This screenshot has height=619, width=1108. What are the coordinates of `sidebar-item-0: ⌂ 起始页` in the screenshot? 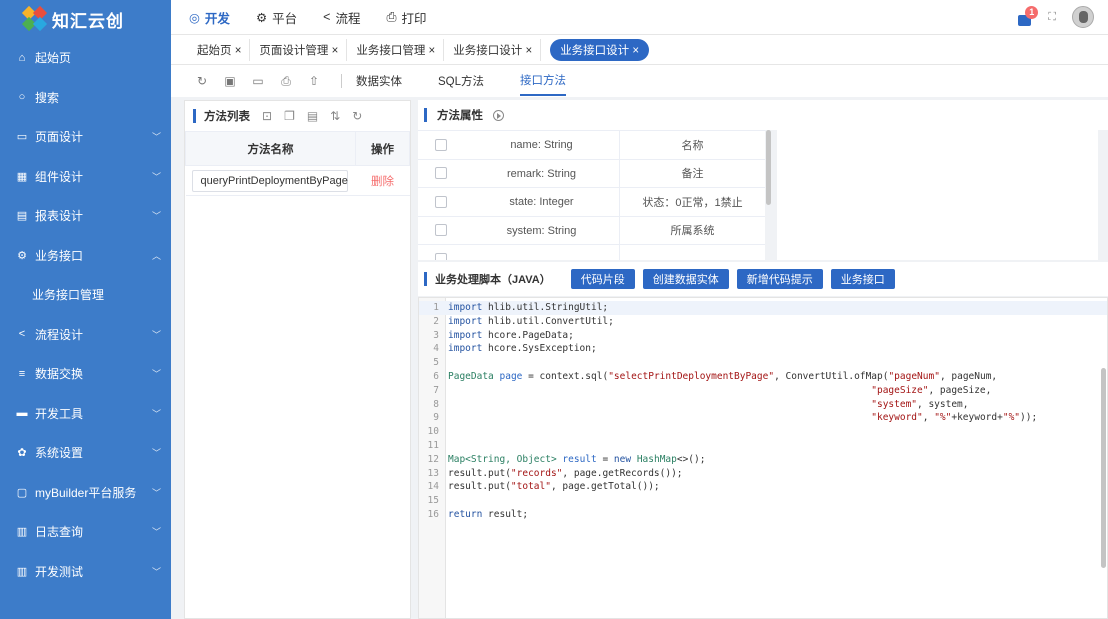 It's located at (85, 58).